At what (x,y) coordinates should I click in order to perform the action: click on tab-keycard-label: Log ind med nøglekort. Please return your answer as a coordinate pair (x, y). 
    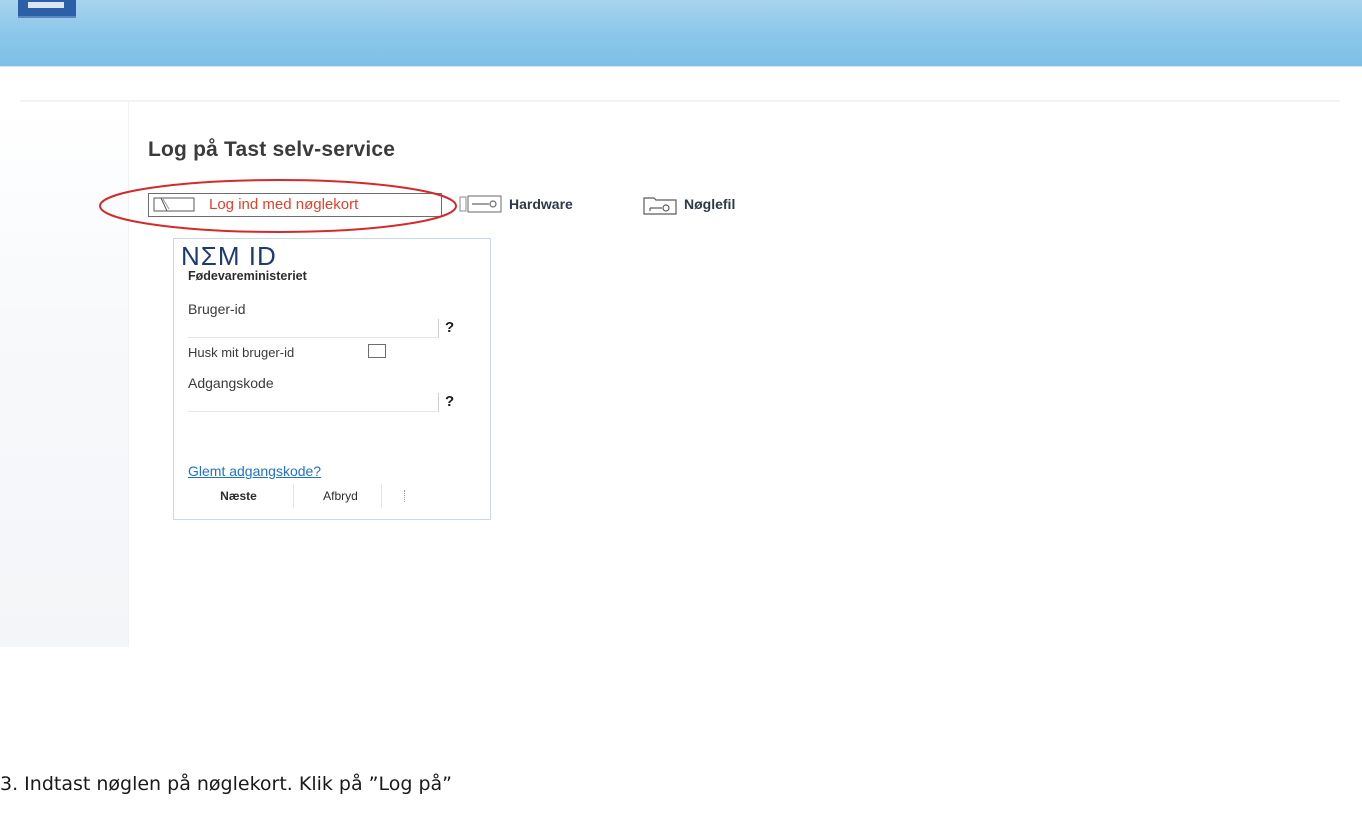
    Looking at the image, I should click on (284, 204).